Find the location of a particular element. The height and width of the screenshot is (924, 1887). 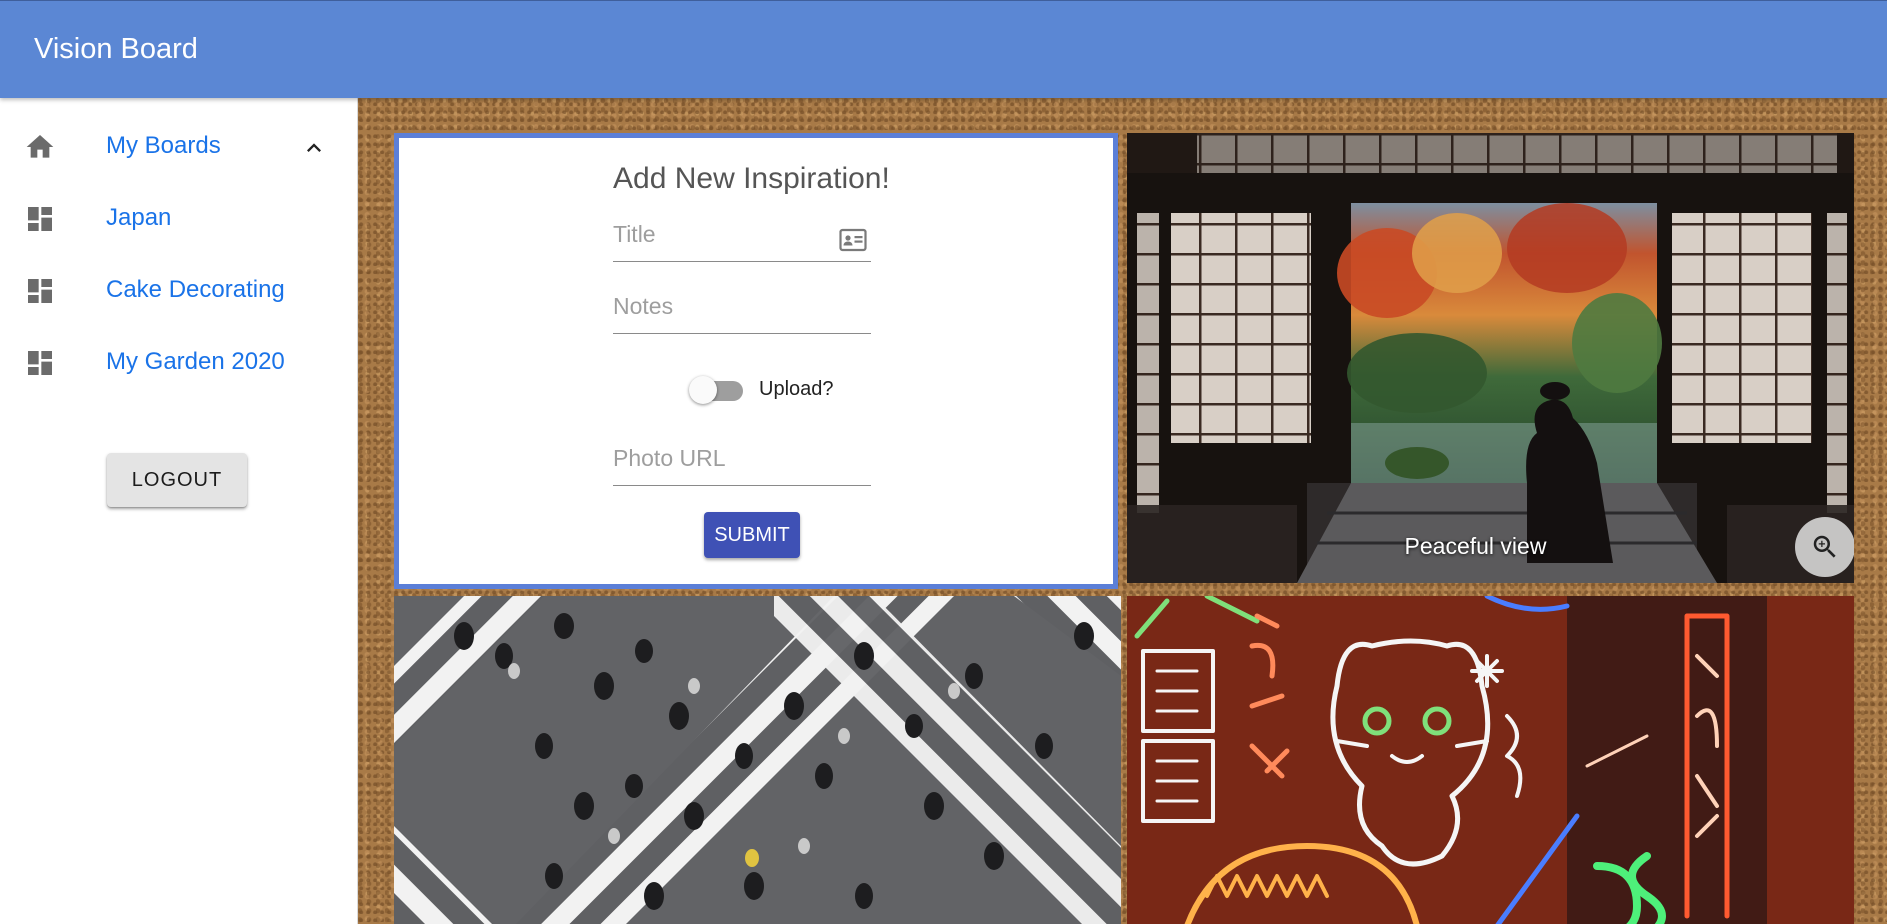

upload-toggle-label: Upload? is located at coordinates (796, 389).